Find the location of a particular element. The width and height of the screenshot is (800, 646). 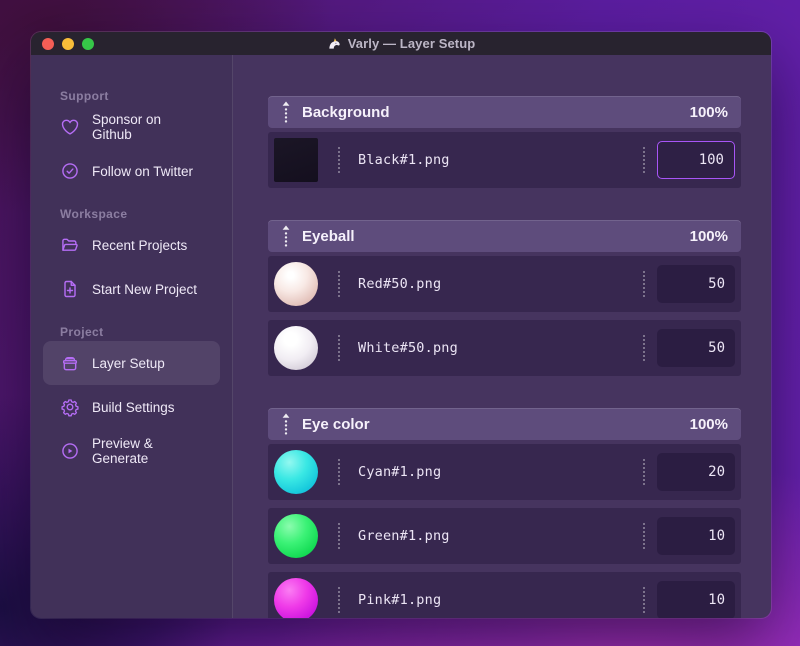

group-title: Eyeball is located at coordinates (328, 236).